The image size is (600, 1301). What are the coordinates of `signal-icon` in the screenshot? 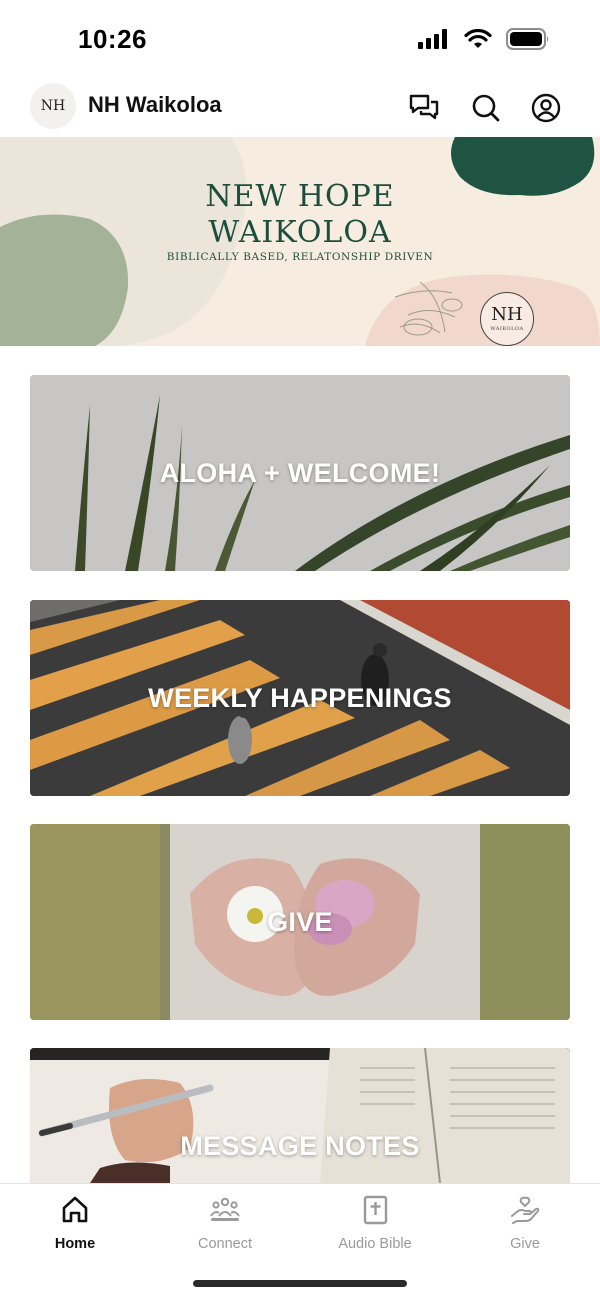 It's located at (432, 39).